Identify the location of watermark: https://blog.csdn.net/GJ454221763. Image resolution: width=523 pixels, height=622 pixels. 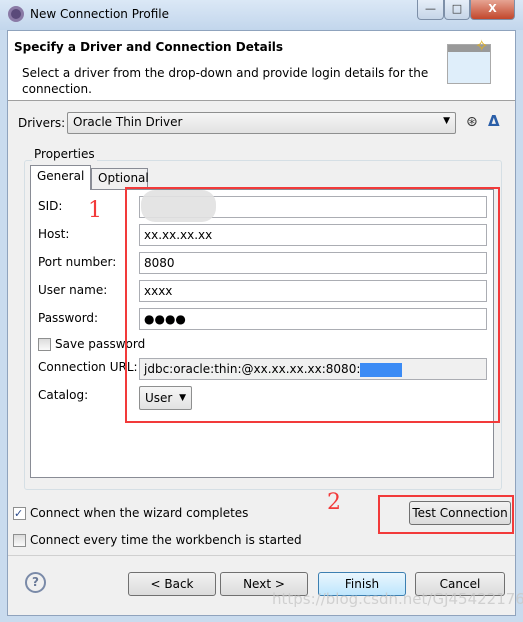
(397, 599).